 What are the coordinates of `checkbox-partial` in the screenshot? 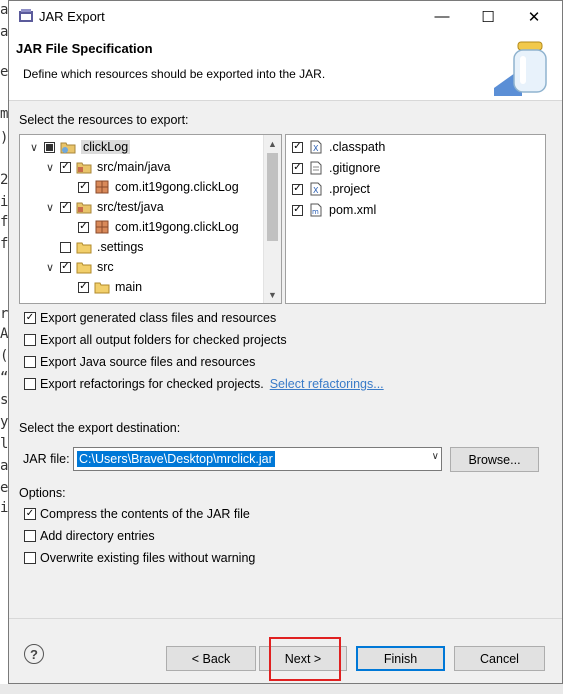 It's located at (49, 147).